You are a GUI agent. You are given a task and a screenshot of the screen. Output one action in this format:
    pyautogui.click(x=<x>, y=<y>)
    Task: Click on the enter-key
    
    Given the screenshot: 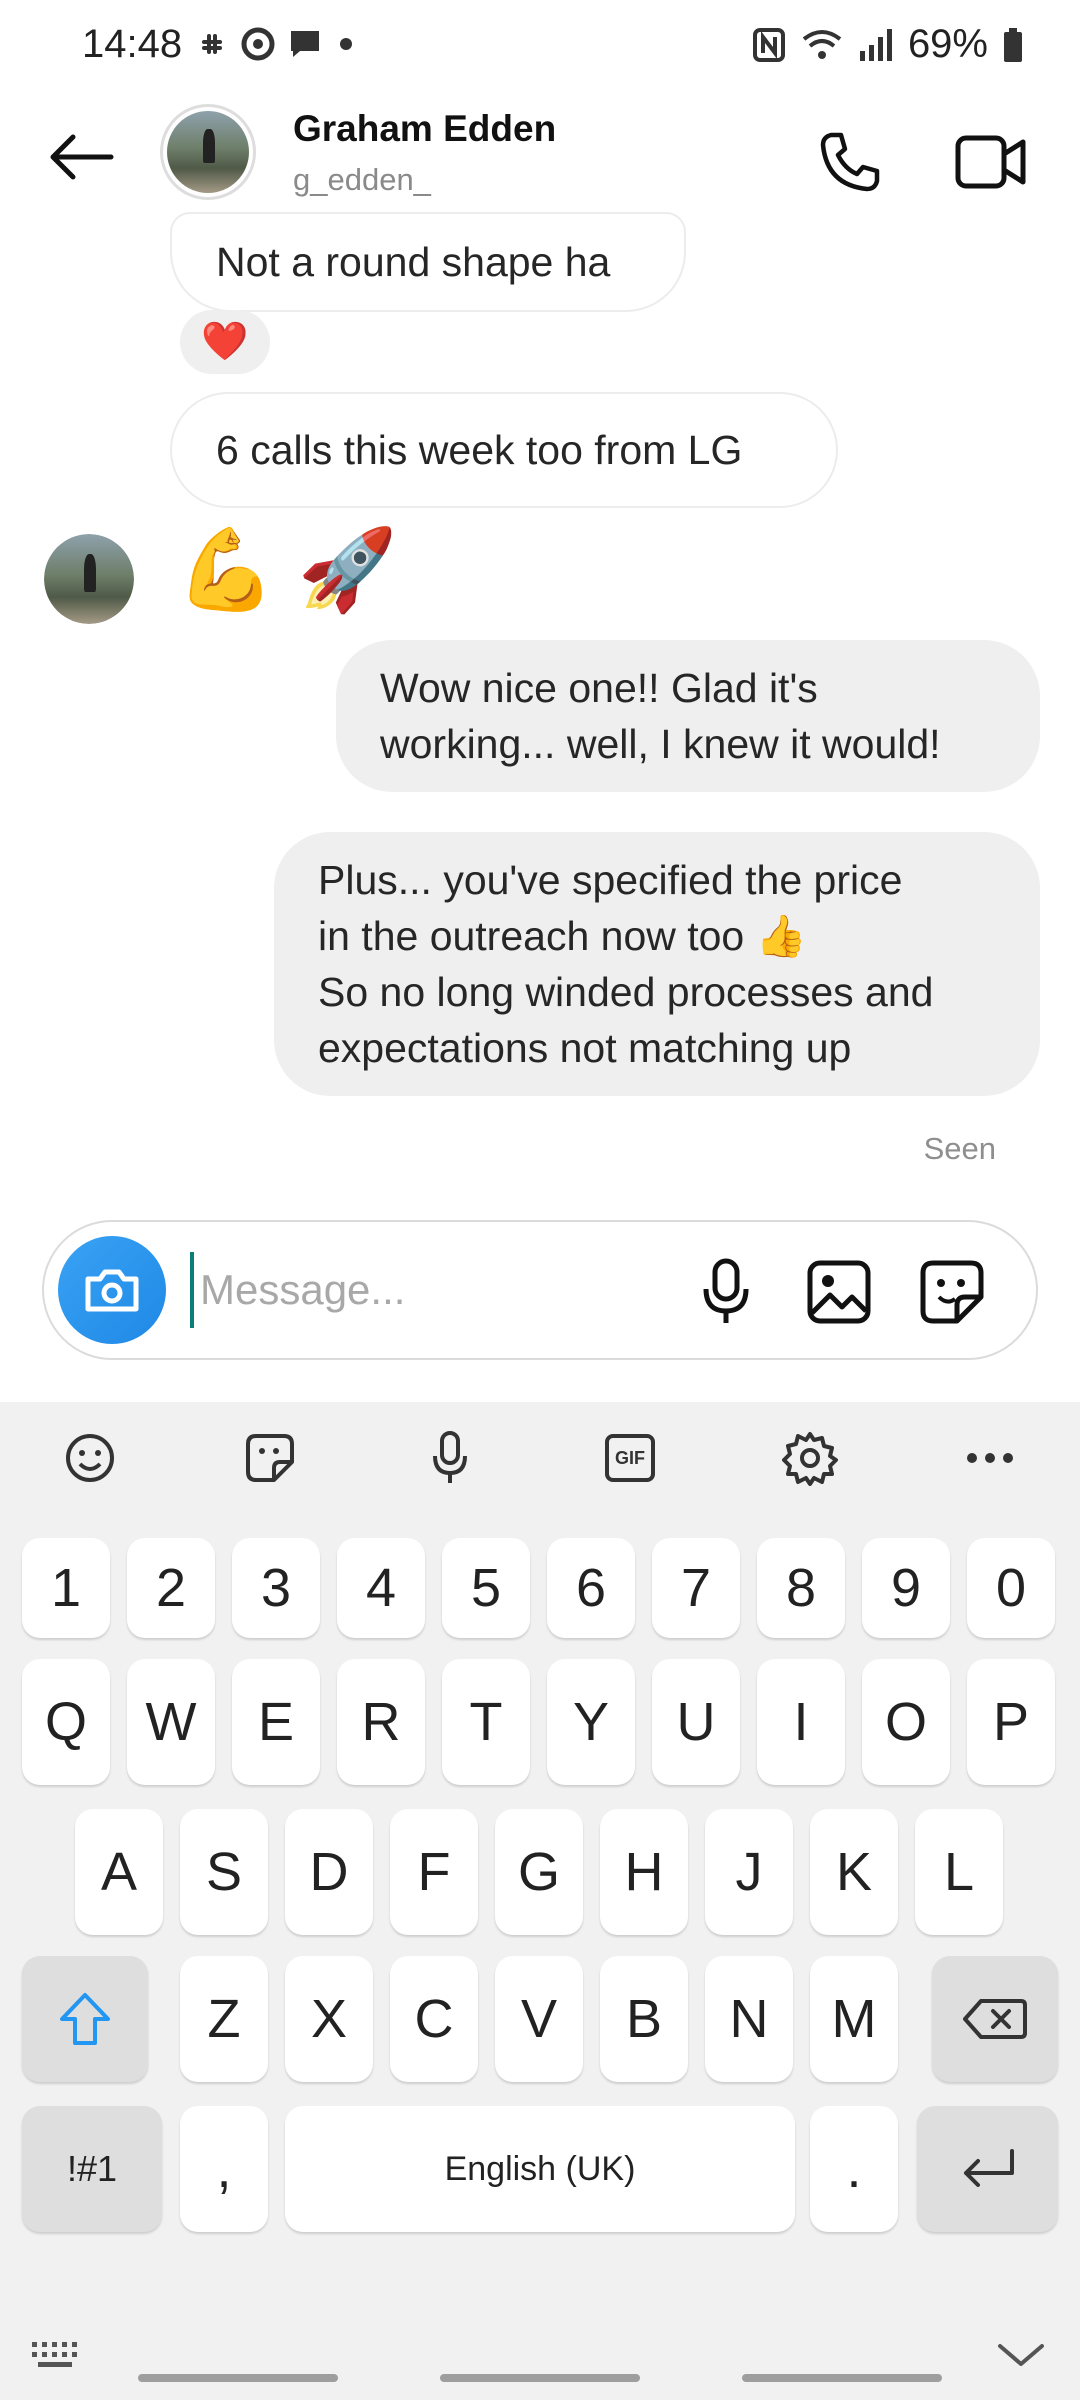 What is the action you would take?
    pyautogui.click(x=987, y=2169)
    